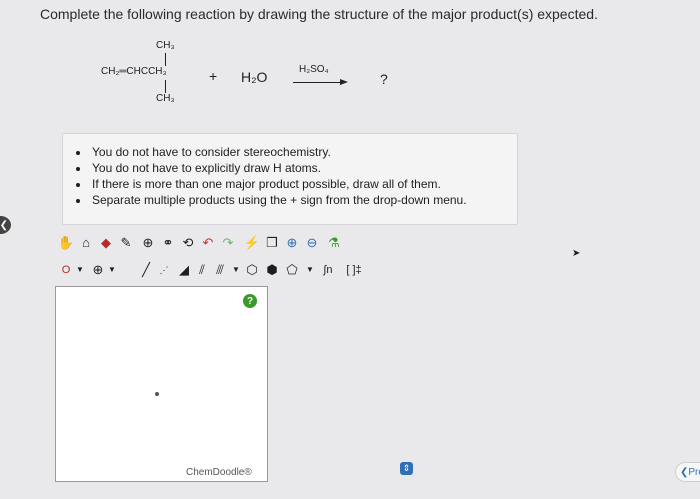  Describe the element at coordinates (106, 243) in the screenshot. I see `eraser-icon: ◆` at that location.